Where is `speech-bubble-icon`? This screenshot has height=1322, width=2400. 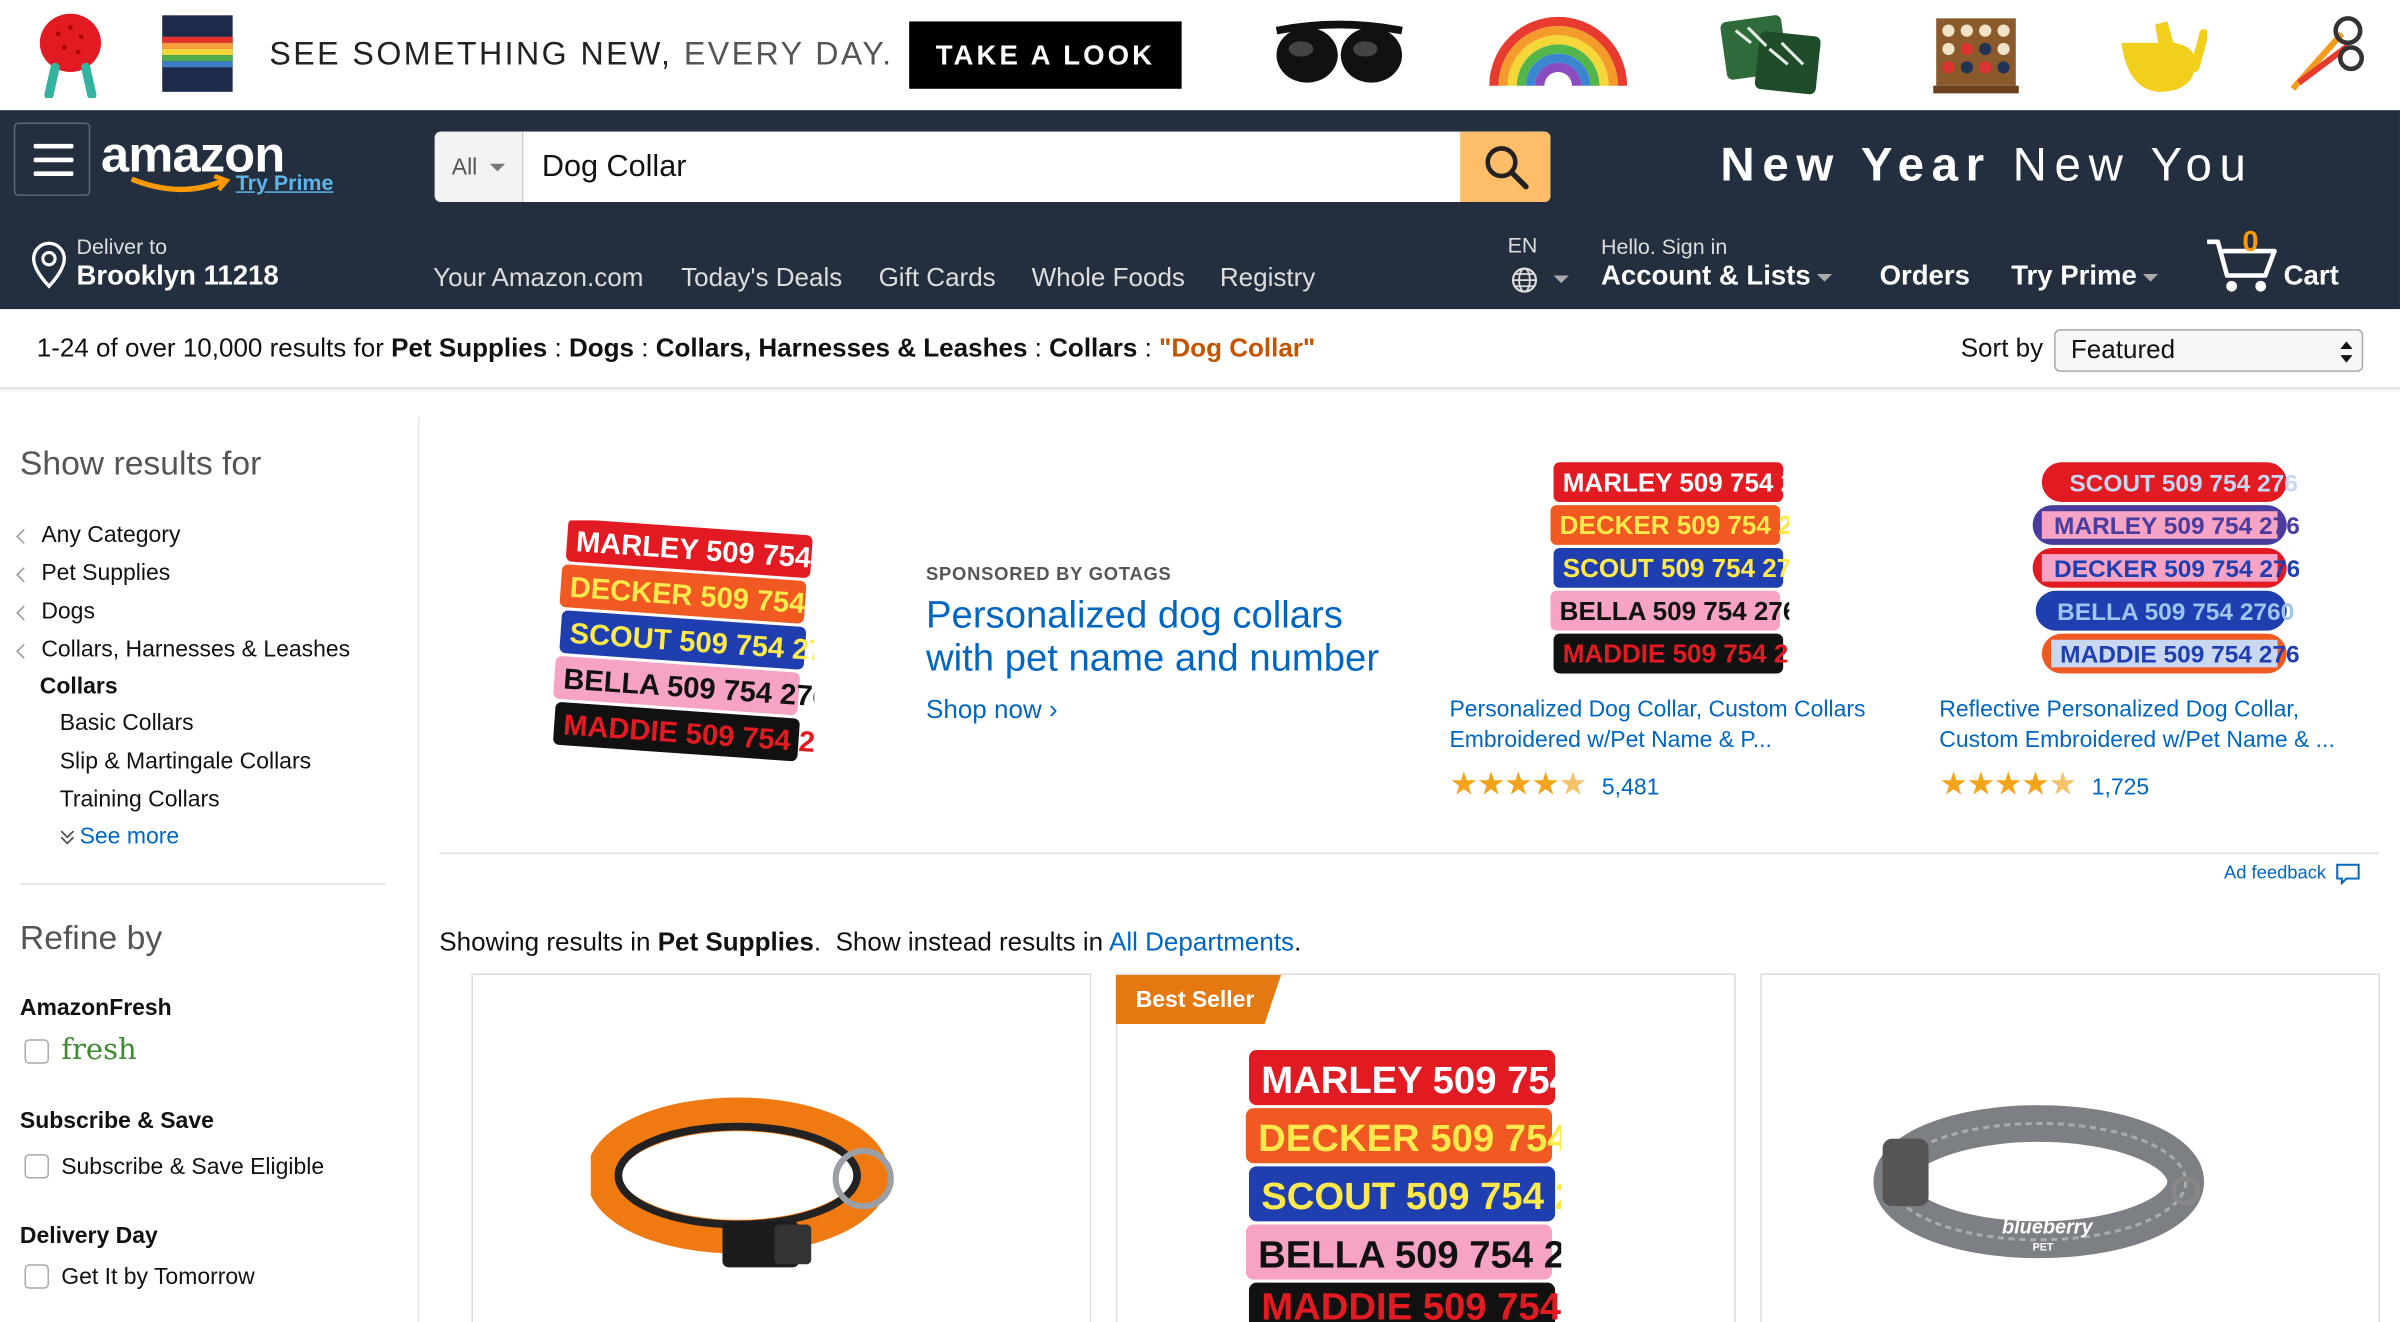 speech-bubble-icon is located at coordinates (2348, 874).